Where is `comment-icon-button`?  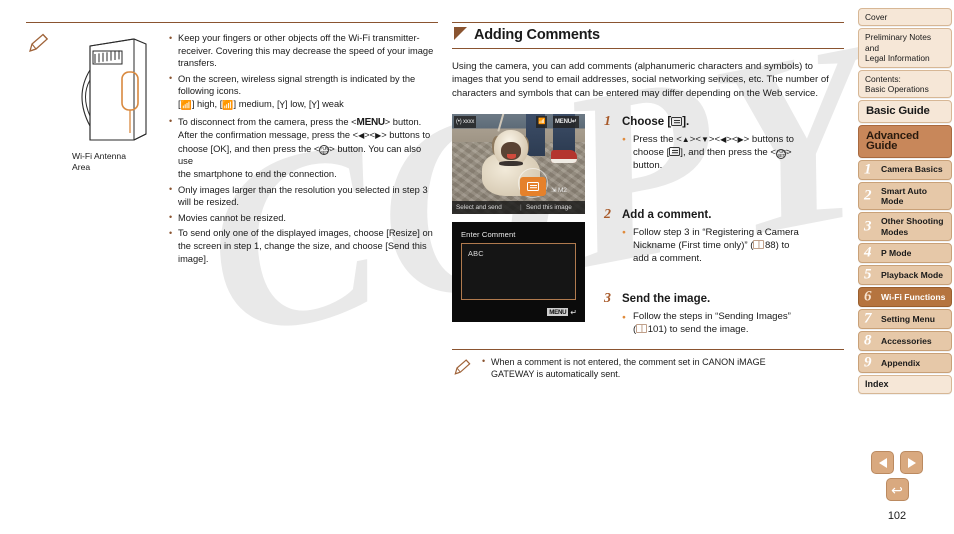
comment-icon-button is located at coordinates (533, 186).